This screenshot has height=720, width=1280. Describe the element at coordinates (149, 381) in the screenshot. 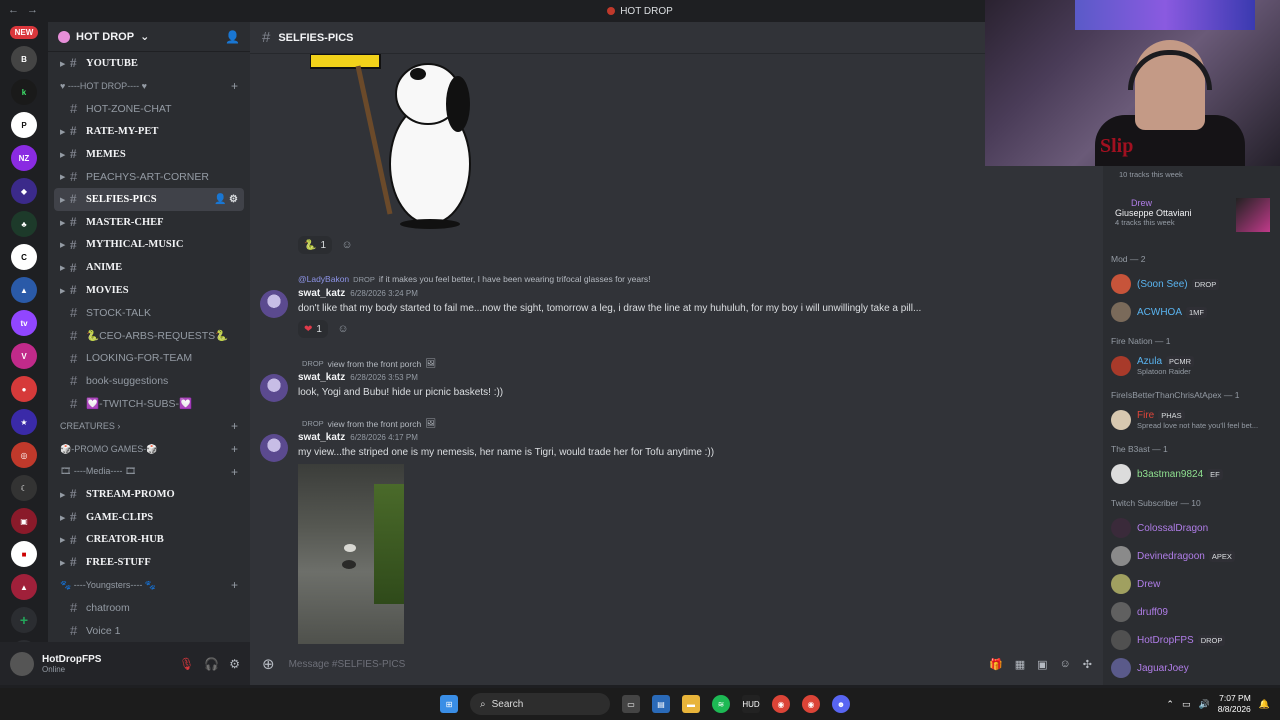

I see `channel-item: # book-suggestions` at that location.